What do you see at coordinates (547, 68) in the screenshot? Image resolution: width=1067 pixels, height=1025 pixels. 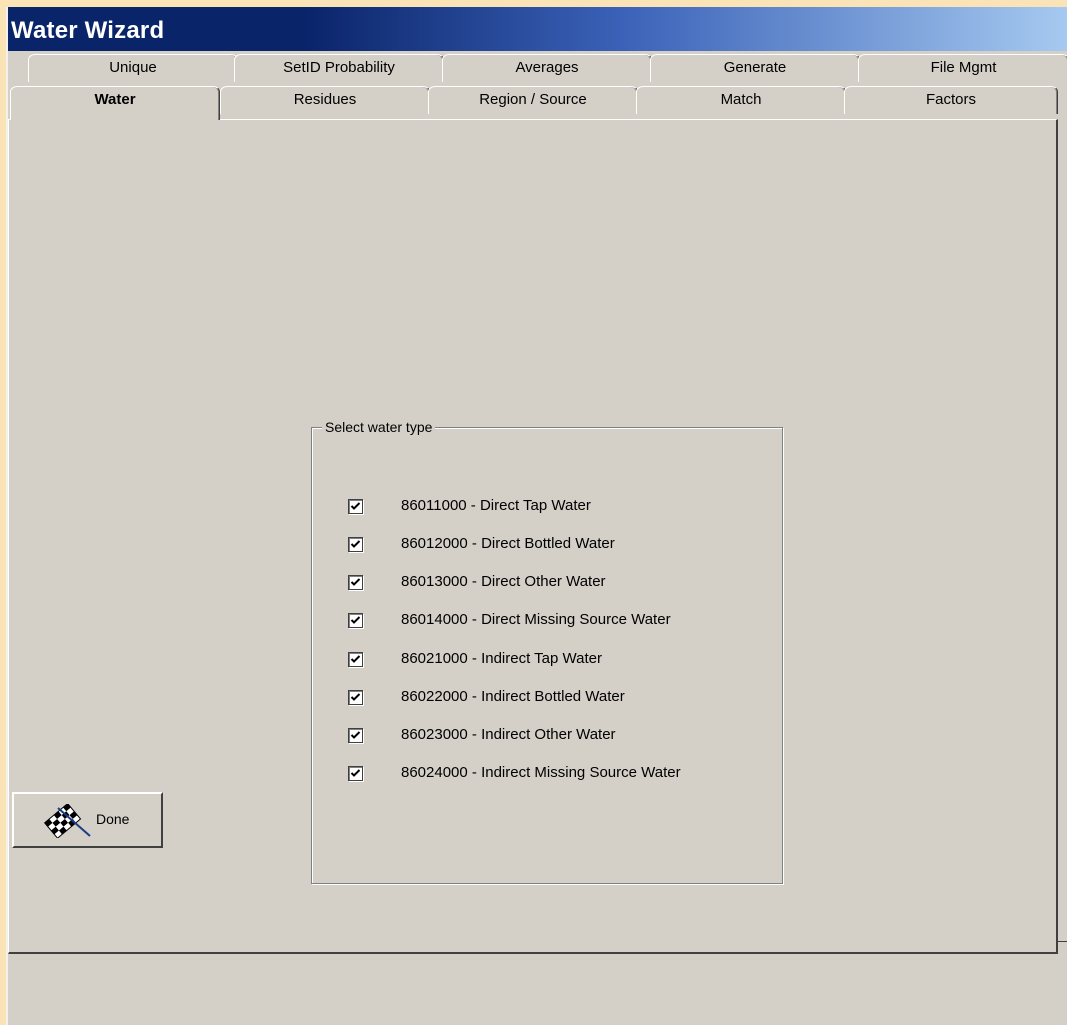 I see `tab-averages: Averages` at bounding box center [547, 68].